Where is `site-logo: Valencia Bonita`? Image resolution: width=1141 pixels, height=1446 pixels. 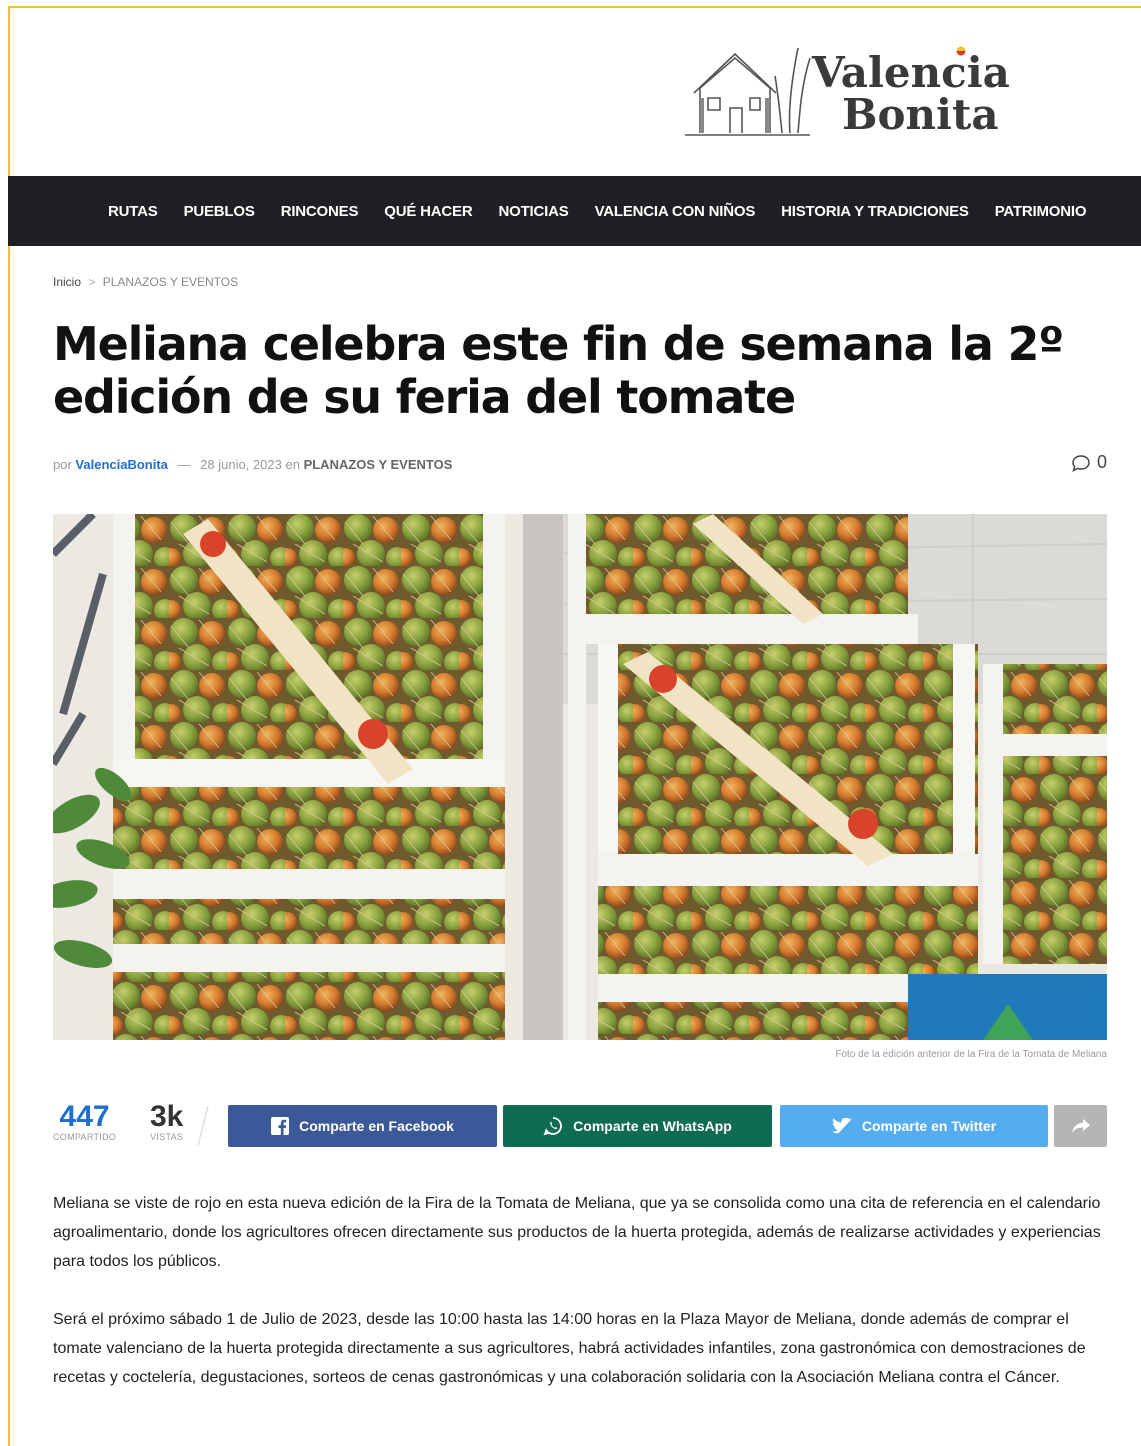 site-logo: Valencia Bonita is located at coordinates (855, 93).